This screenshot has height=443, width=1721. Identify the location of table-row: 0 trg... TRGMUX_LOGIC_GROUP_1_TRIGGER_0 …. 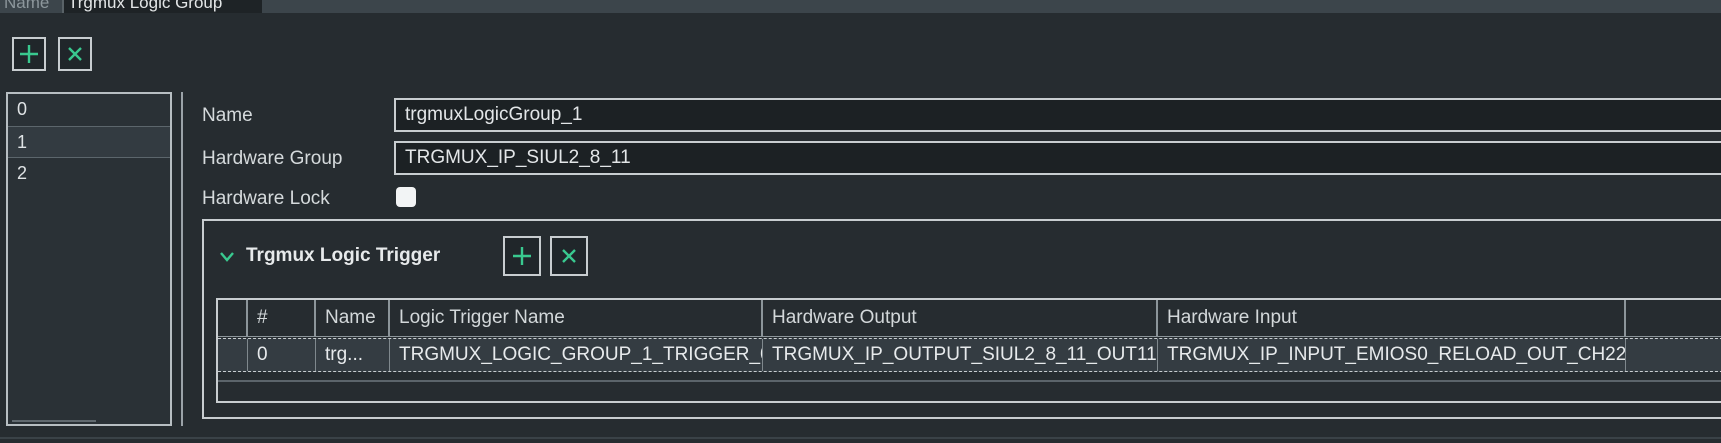
(969, 355).